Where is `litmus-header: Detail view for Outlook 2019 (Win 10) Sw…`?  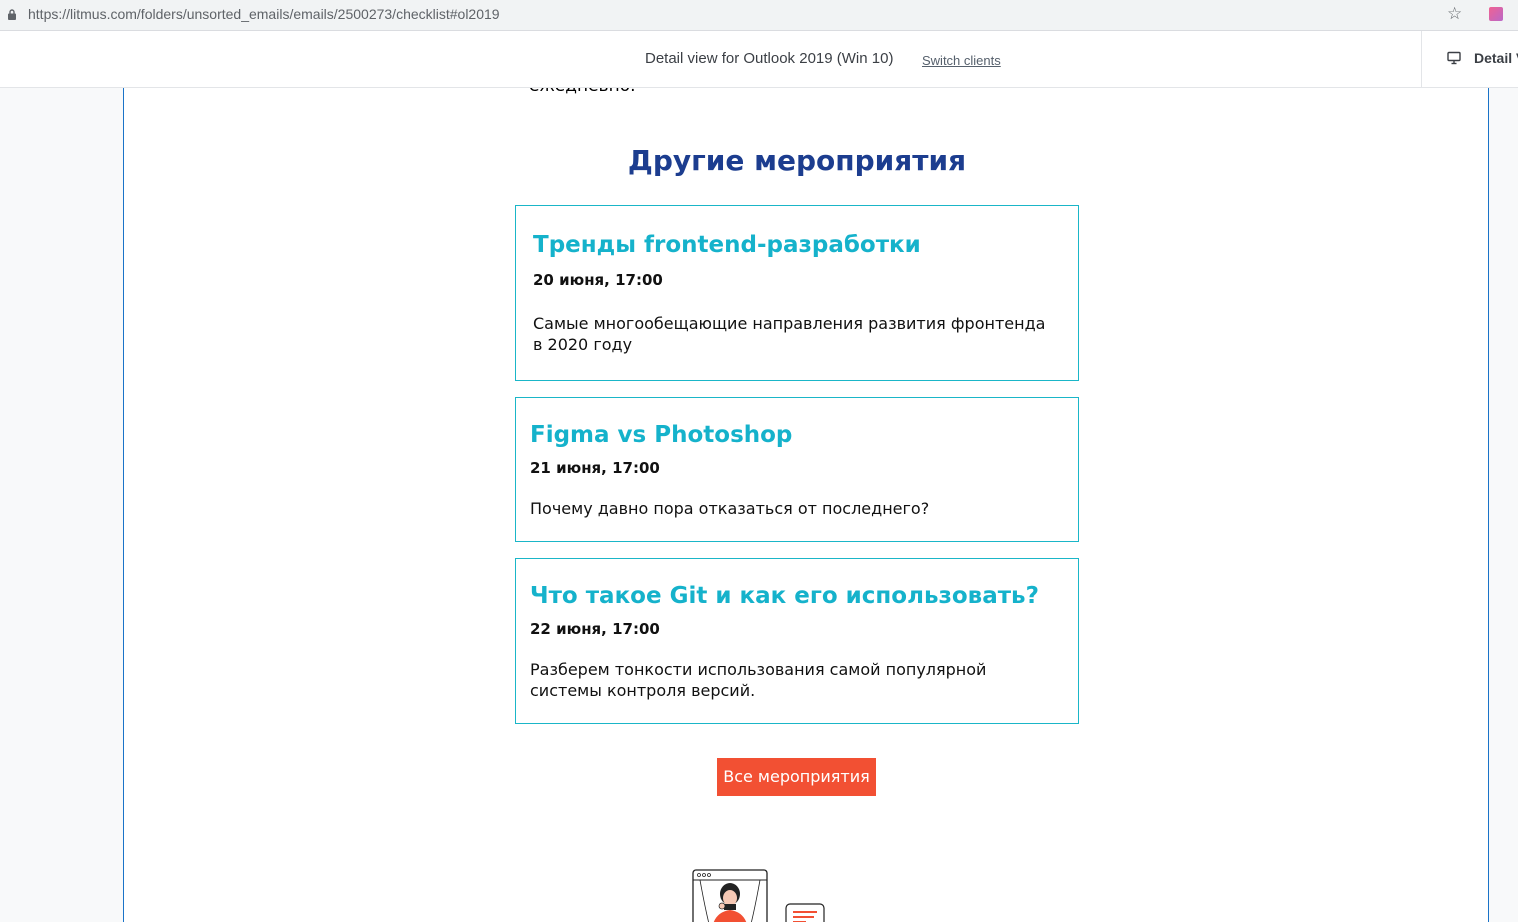 litmus-header: Detail view for Outlook 2019 (Win 10) Sw… is located at coordinates (759, 59).